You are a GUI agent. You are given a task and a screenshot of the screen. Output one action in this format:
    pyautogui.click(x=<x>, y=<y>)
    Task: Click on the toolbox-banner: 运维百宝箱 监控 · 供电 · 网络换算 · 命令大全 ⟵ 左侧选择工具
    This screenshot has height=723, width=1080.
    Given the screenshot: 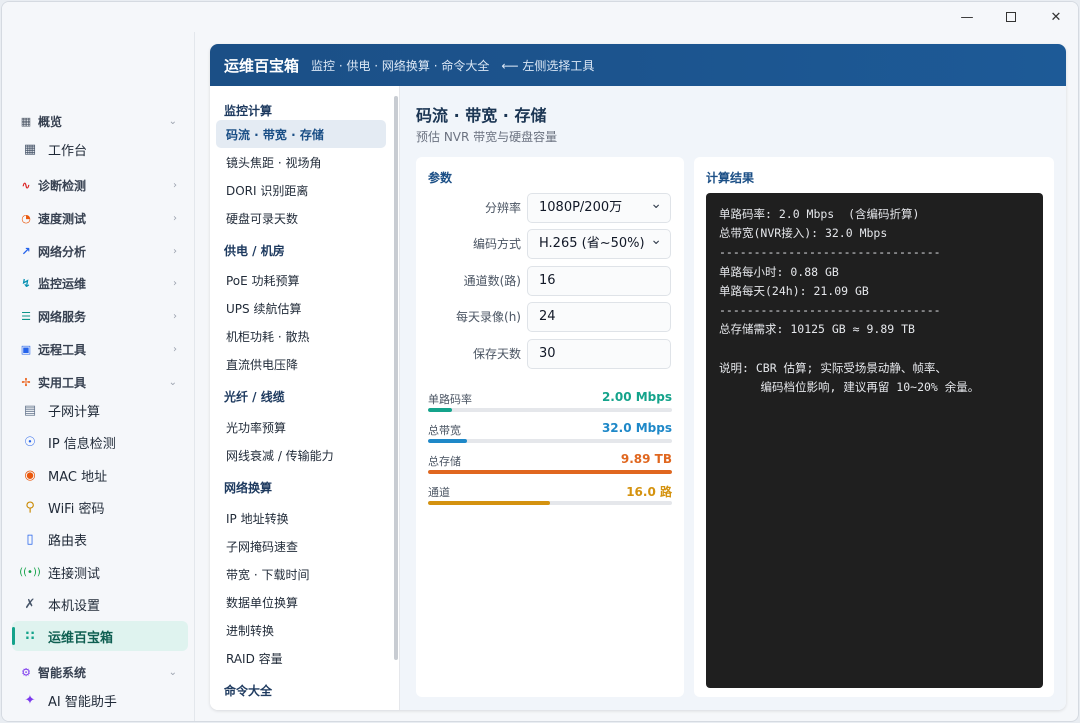 What is the action you would take?
    pyautogui.click(x=638, y=65)
    